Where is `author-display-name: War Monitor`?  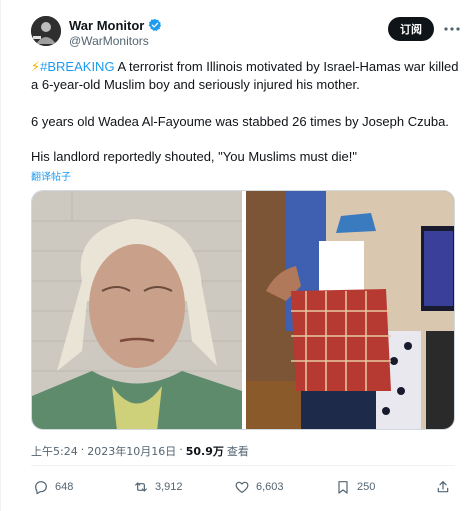 author-display-name: War Monitor is located at coordinates (106, 25).